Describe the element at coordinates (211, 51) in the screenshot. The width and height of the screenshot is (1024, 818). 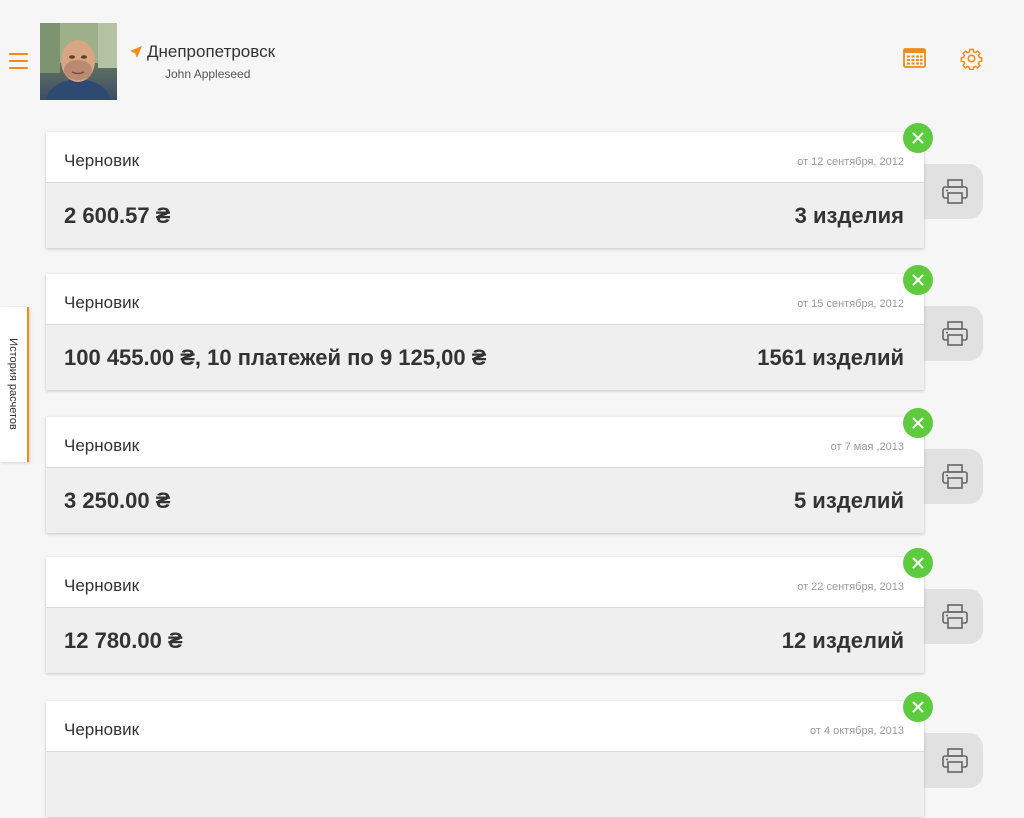
I see `city-name: Днепропетровск` at that location.